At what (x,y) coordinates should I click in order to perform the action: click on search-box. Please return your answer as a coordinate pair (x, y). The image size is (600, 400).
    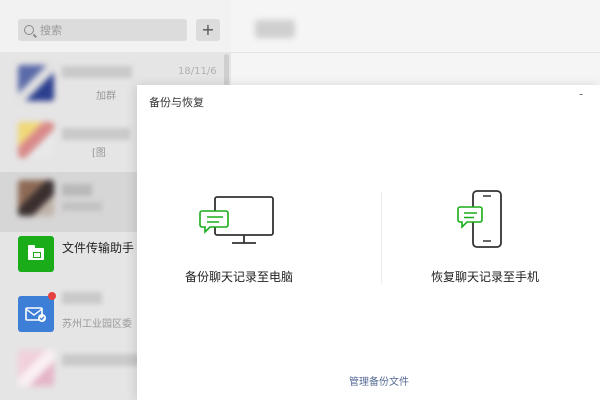
    Looking at the image, I should click on (102, 30).